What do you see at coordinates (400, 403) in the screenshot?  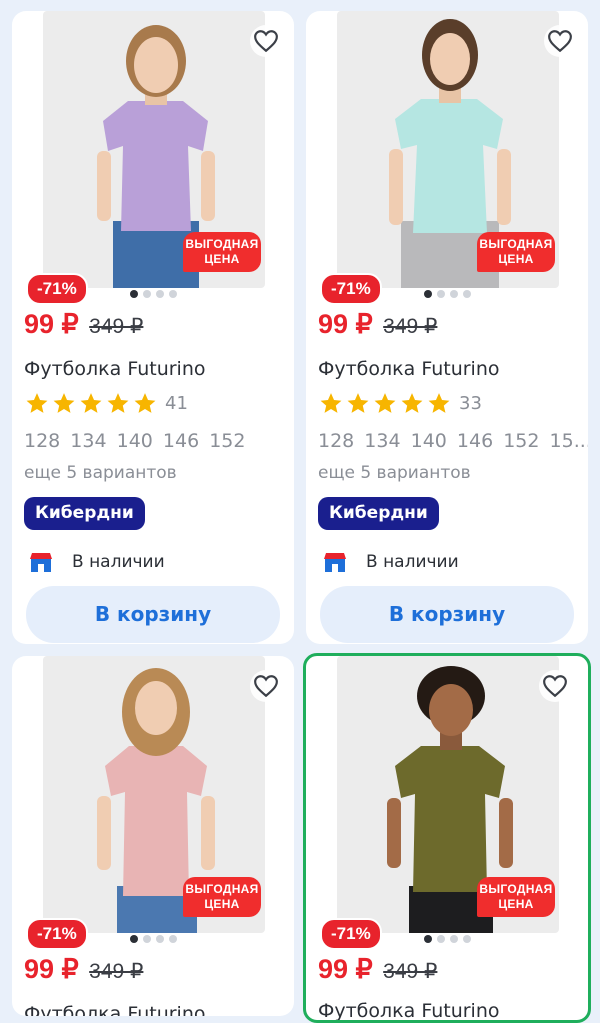 I see `rating: 33` at bounding box center [400, 403].